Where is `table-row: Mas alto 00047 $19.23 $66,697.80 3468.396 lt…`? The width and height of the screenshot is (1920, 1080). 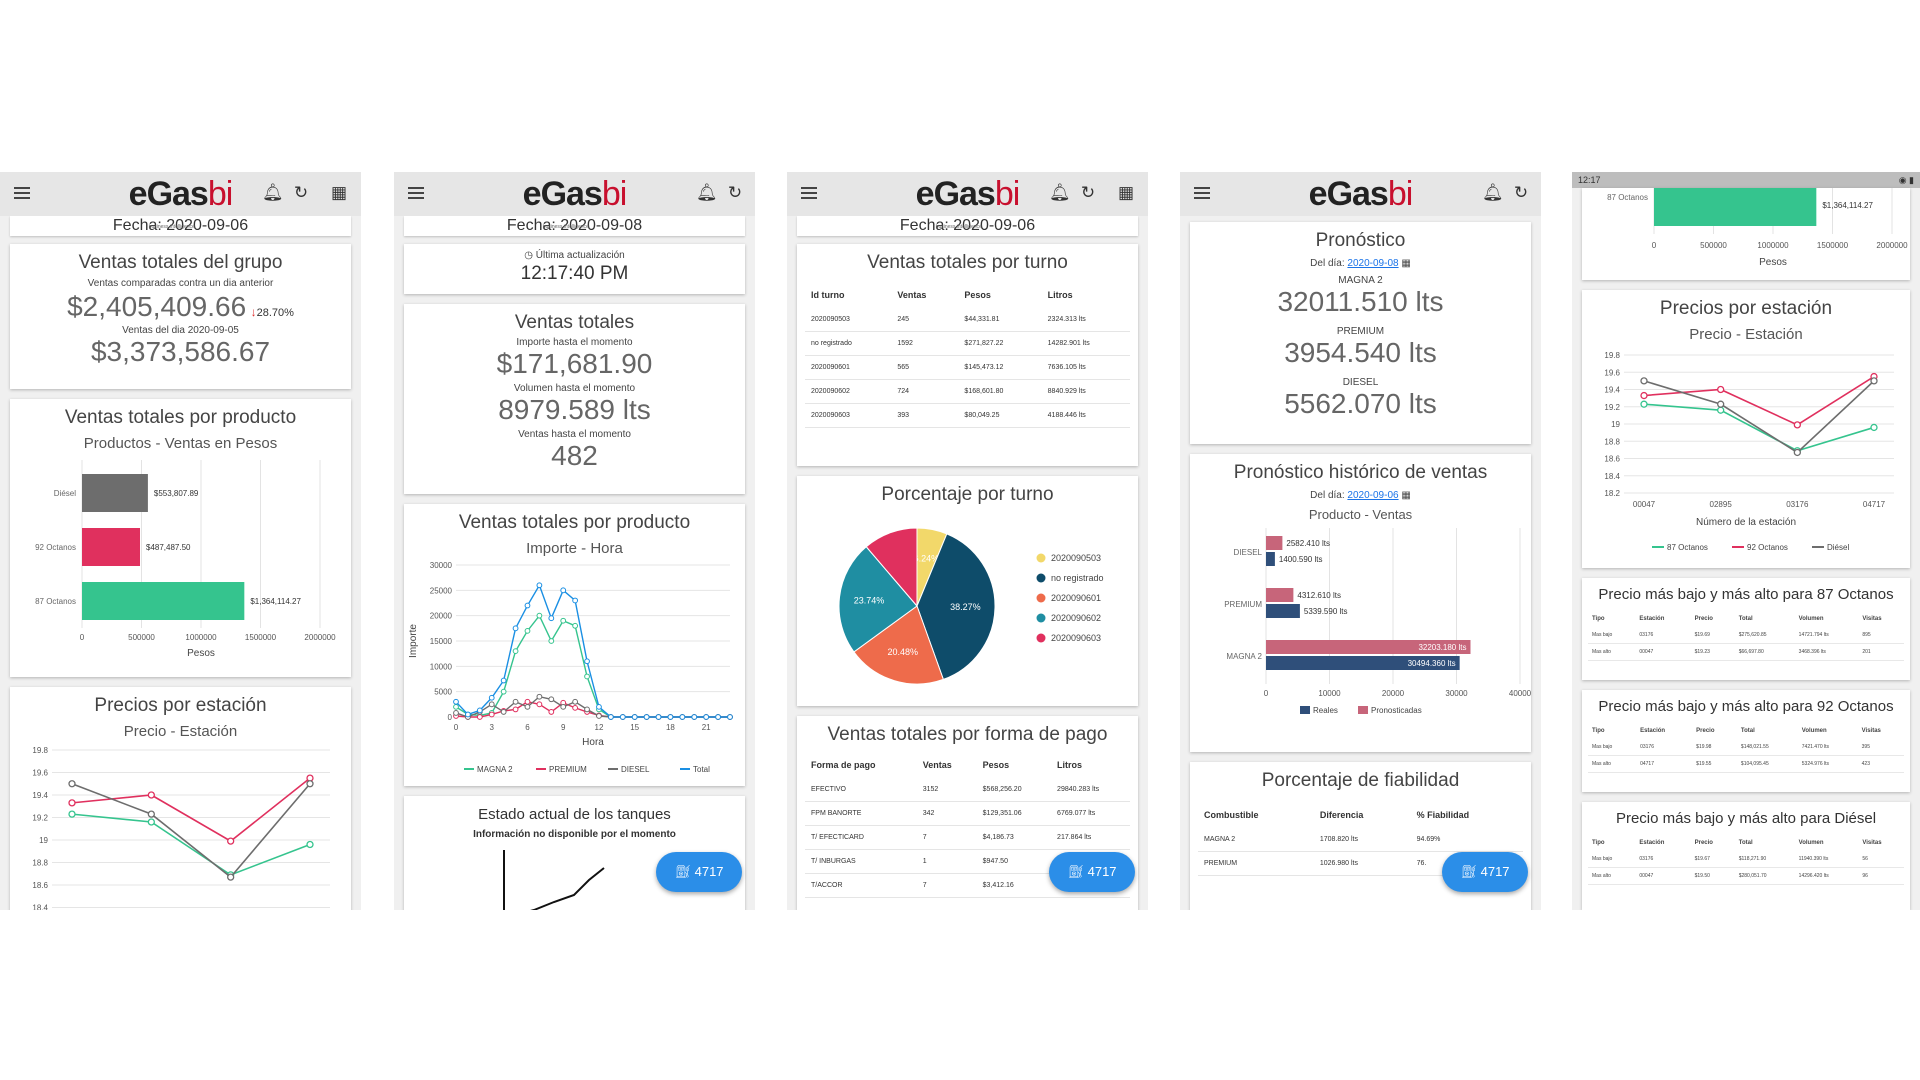 table-row: Mas alto 00047 $19.23 $66,697.80 3468.396 lt… is located at coordinates (1746, 652).